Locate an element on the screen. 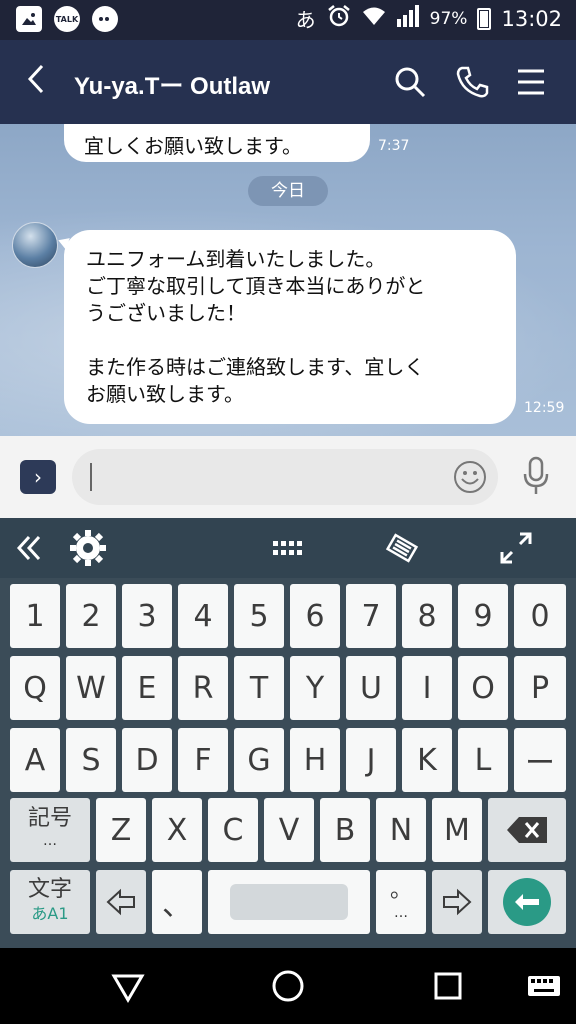 The image size is (576, 1024). wifi-icon is located at coordinates (374, 18).